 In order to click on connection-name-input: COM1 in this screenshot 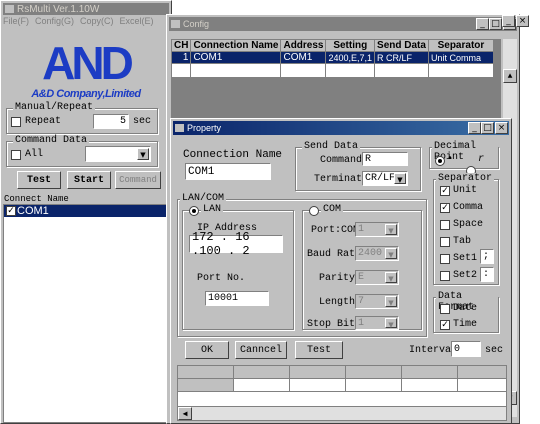, I will do `click(228, 171)`.